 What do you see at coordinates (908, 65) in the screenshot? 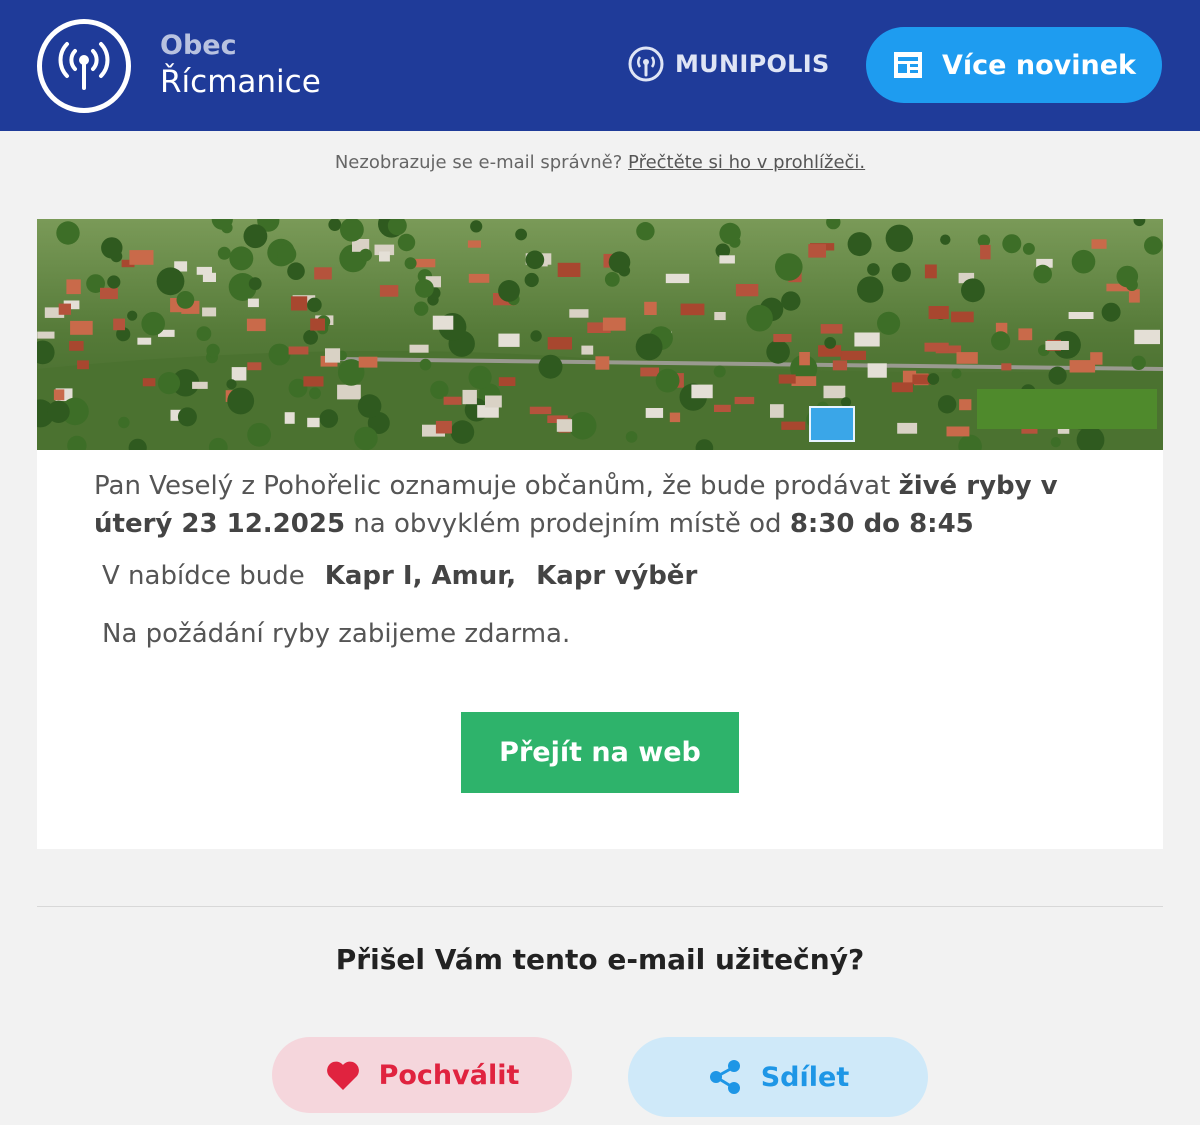
I see `newspaper-icon` at bounding box center [908, 65].